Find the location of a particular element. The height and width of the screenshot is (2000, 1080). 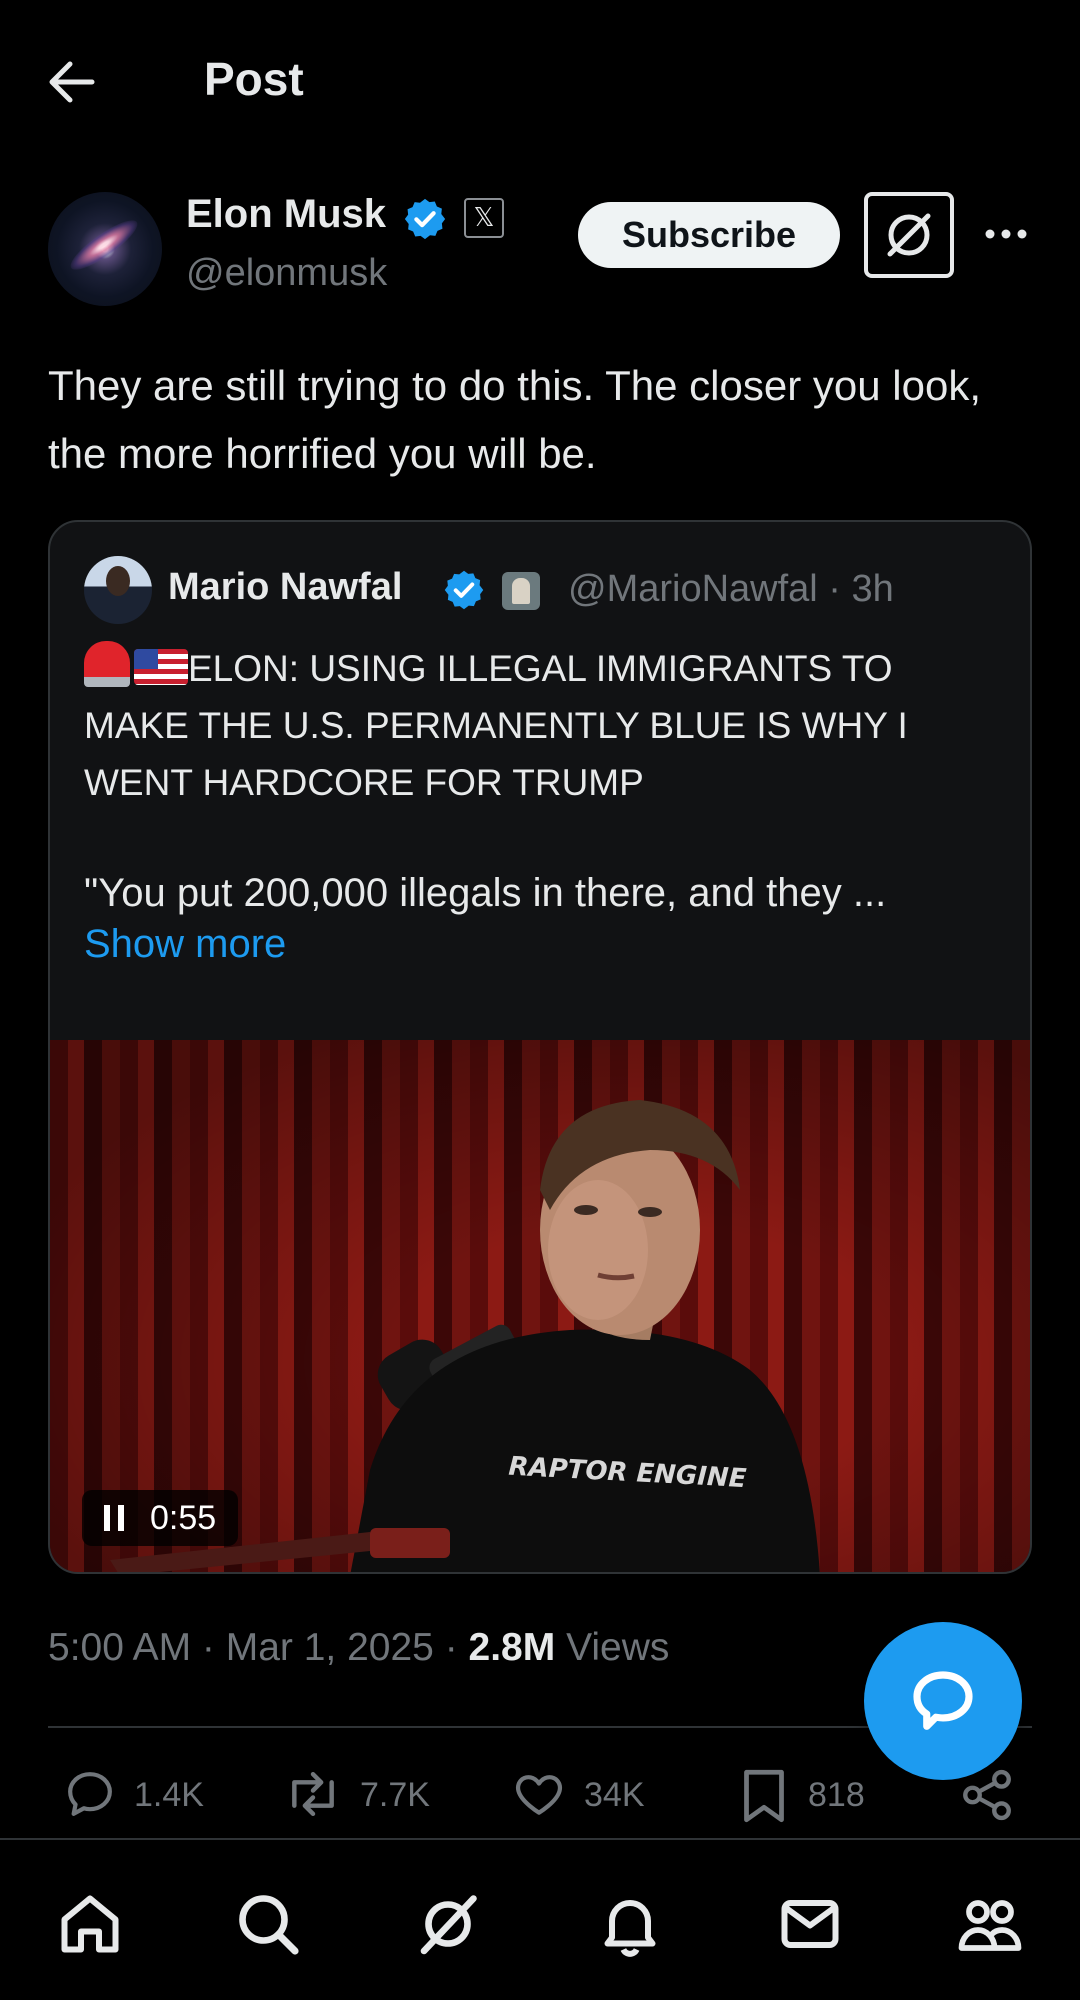

quoted-author-name: Mario Nawfal is located at coordinates (285, 587).